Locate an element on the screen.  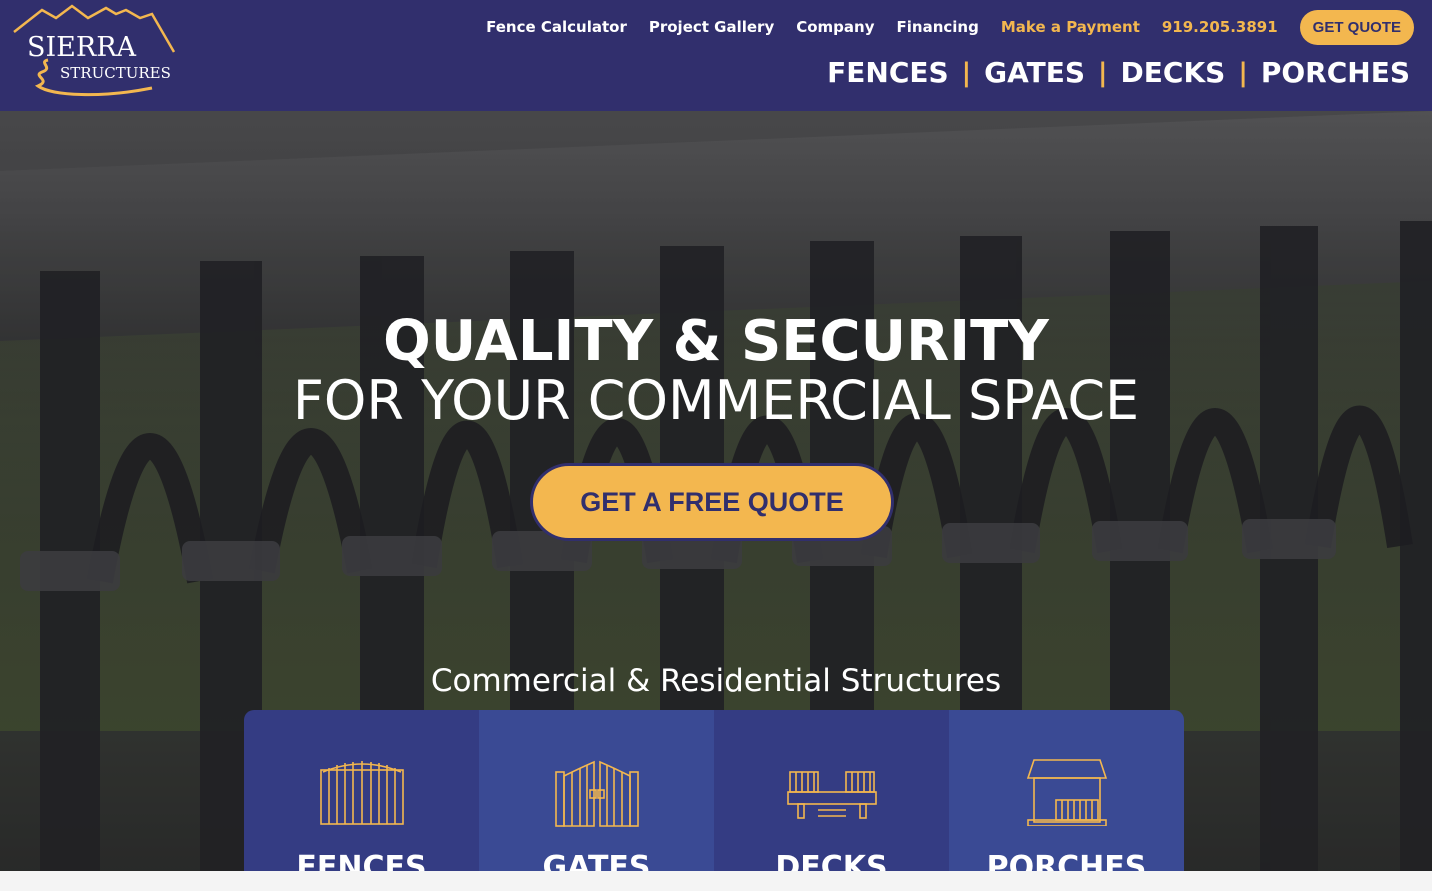
gate-icon is located at coordinates (596, 793).